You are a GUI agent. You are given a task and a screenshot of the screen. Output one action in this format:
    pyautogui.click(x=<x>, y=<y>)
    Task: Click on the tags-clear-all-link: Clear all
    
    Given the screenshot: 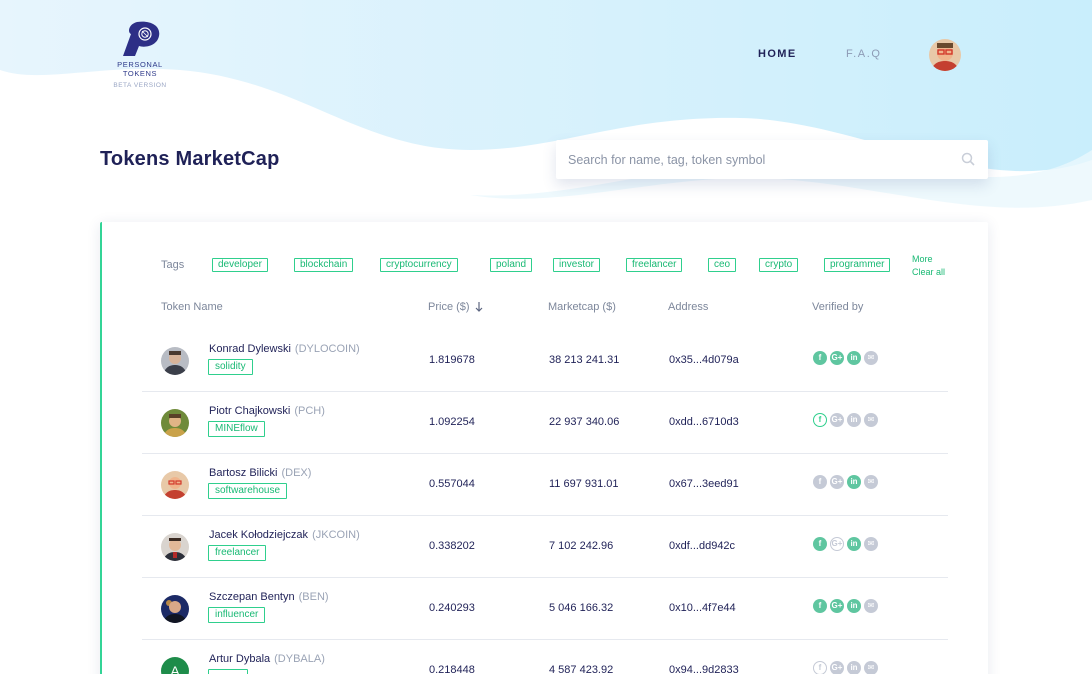 What is the action you would take?
    pyautogui.click(x=928, y=272)
    